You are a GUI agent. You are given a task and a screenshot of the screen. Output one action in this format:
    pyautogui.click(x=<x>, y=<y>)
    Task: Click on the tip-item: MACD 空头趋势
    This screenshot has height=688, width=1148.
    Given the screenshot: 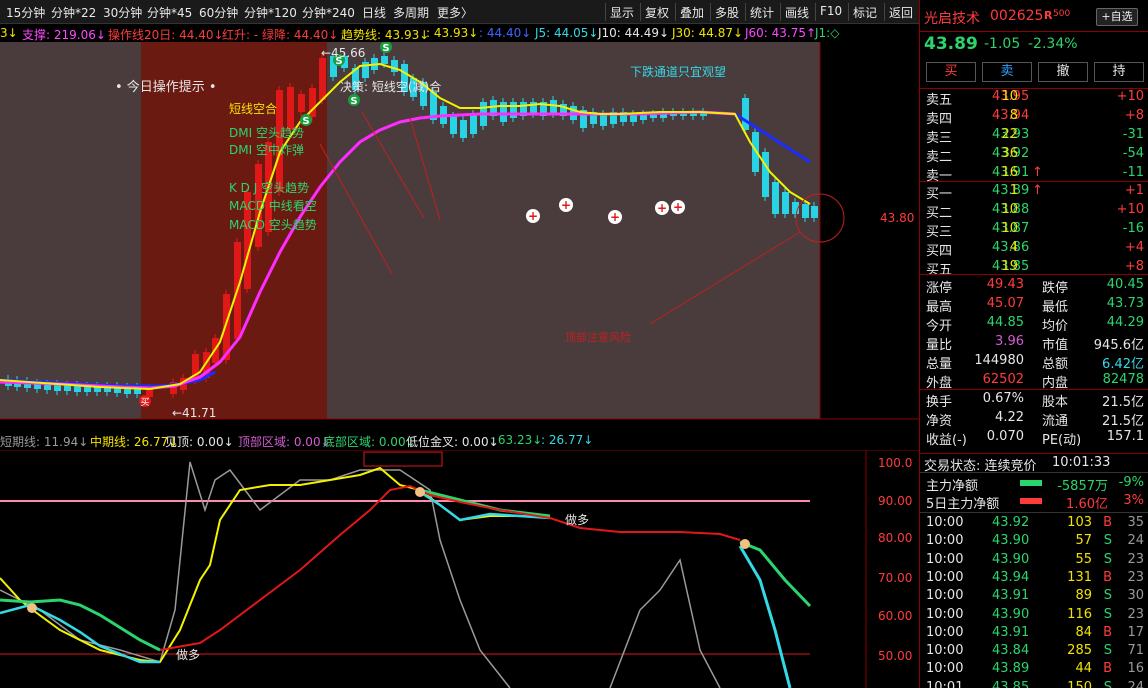 What is the action you would take?
    pyautogui.click(x=273, y=225)
    